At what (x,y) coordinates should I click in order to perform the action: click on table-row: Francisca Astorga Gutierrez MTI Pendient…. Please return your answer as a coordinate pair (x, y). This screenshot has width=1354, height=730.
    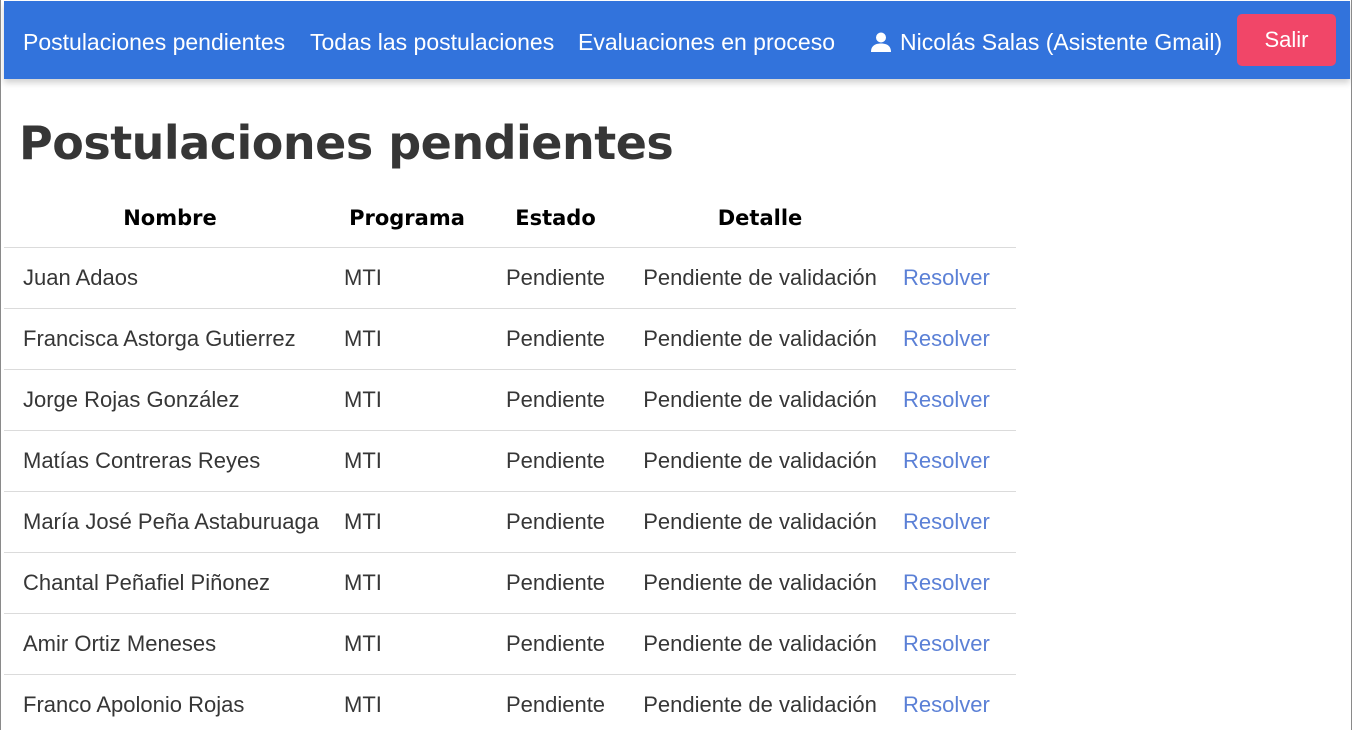
    Looking at the image, I should click on (510, 339).